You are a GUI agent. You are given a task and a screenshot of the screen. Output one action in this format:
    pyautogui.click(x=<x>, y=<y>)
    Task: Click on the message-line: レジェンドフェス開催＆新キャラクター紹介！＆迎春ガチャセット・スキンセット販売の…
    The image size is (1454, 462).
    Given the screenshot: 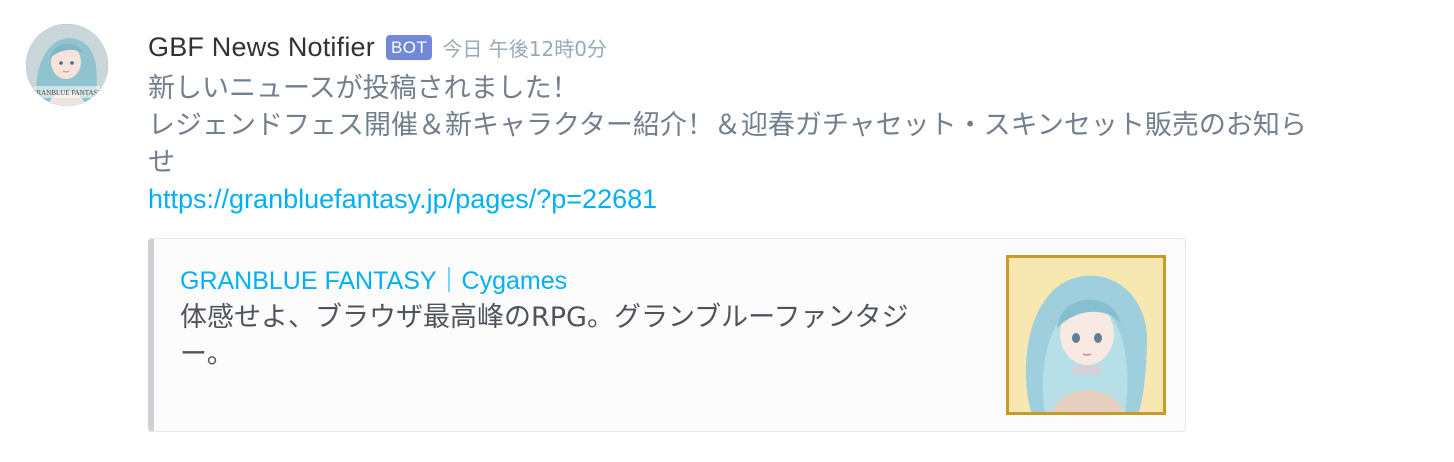 What is the action you would take?
    pyautogui.click(x=727, y=125)
    